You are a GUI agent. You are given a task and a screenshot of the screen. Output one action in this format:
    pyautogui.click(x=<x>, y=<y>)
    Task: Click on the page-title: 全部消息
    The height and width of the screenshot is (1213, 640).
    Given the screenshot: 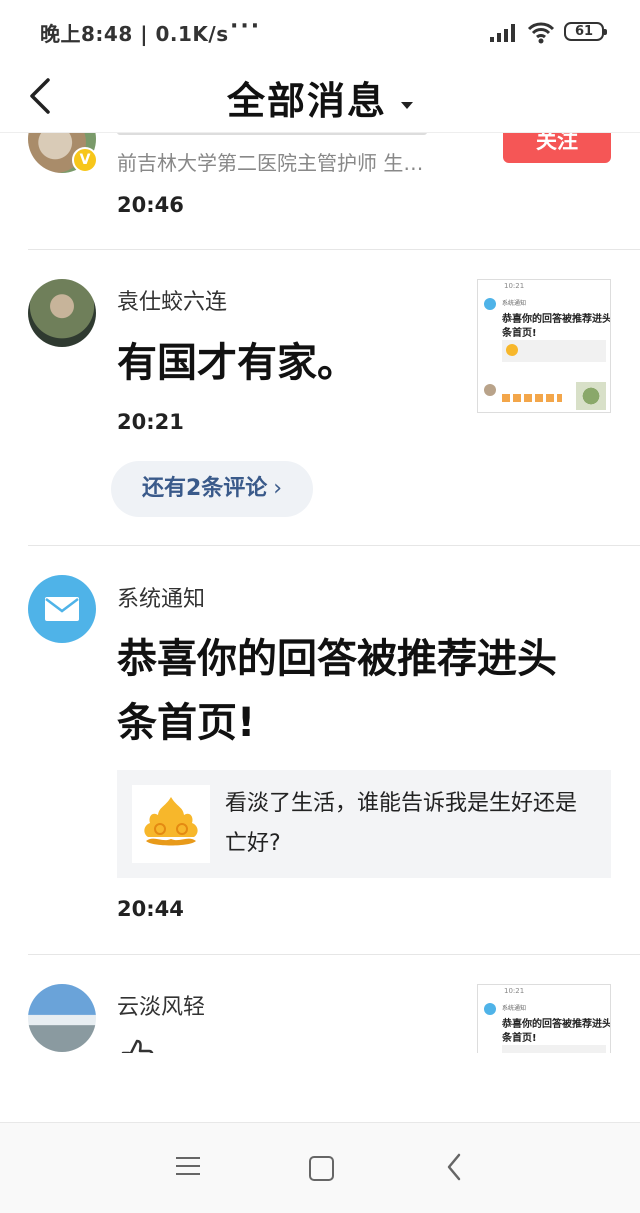 What is the action you would take?
    pyautogui.click(x=306, y=101)
    